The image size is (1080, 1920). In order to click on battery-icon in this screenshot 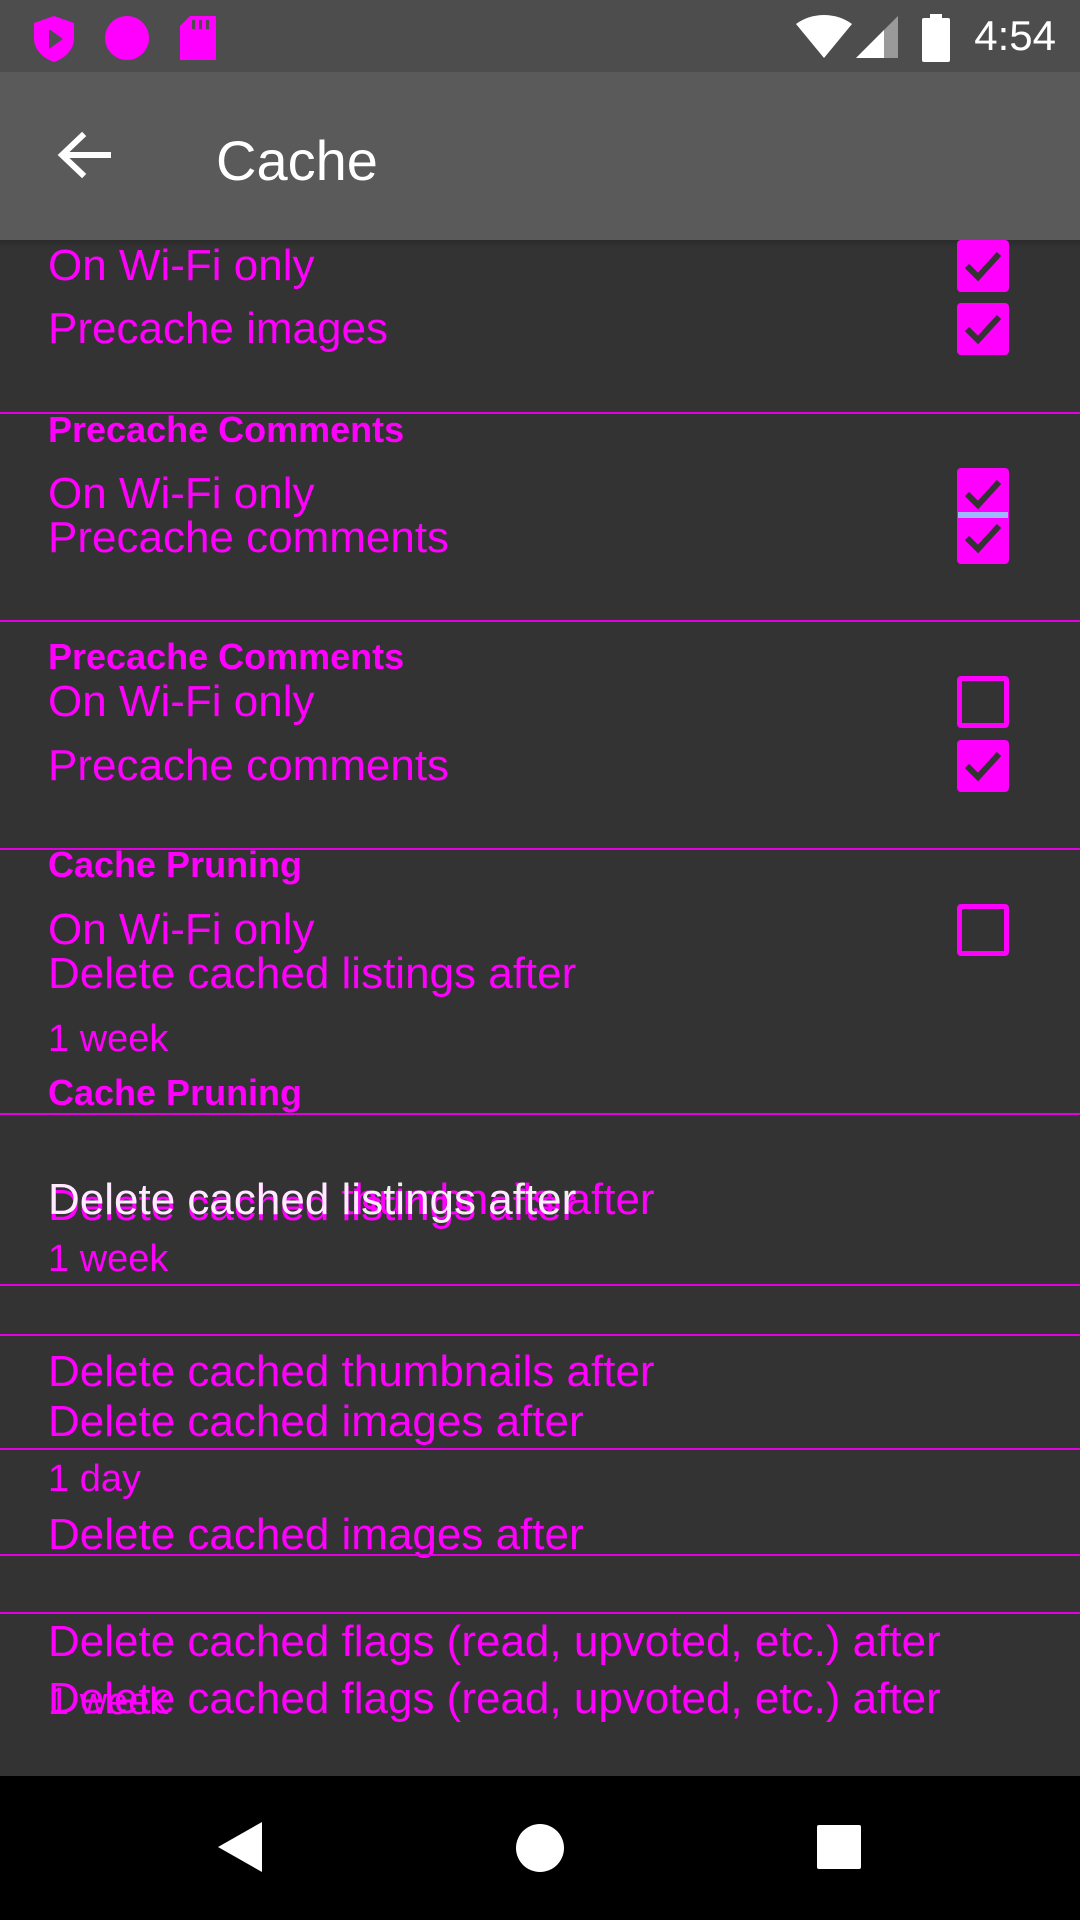, I will do `click(936, 38)`.